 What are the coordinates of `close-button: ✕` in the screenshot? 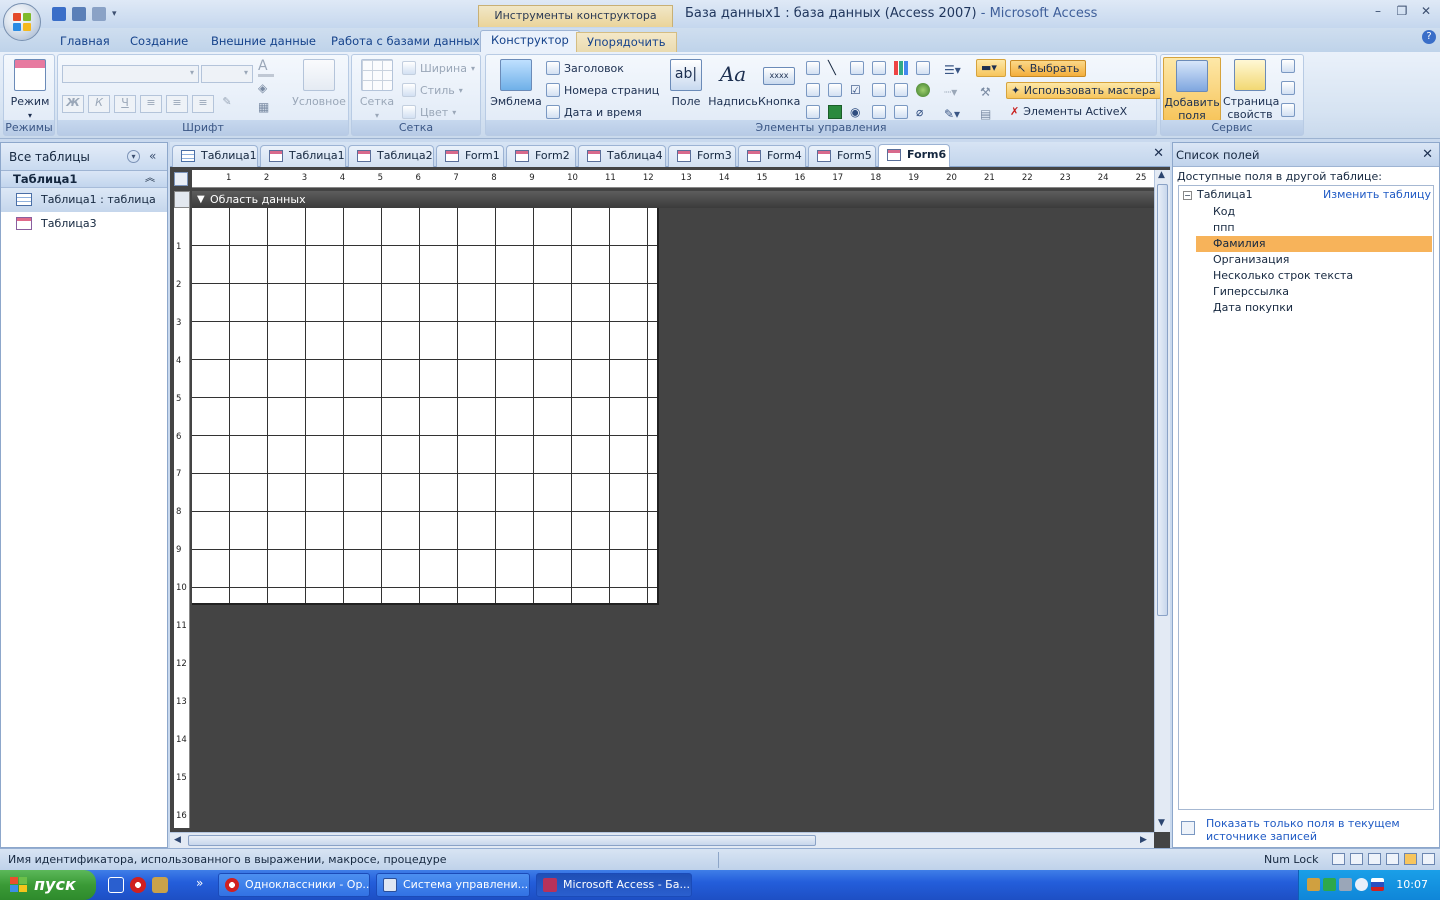 It's located at (1426, 11).